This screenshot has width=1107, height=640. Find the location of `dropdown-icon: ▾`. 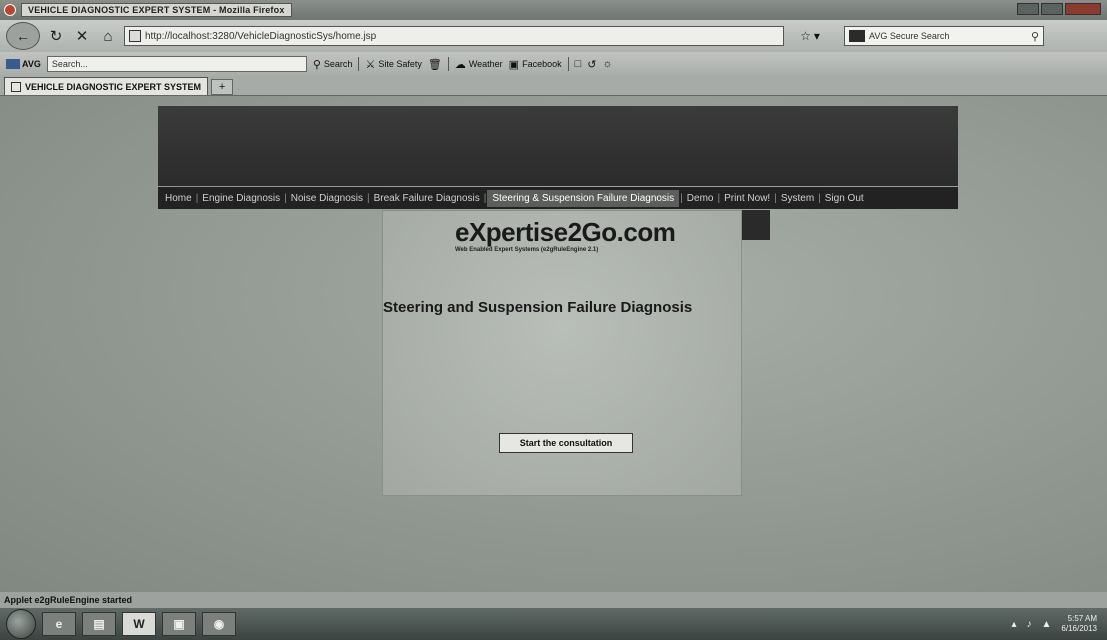

dropdown-icon: ▾ is located at coordinates (817, 36).